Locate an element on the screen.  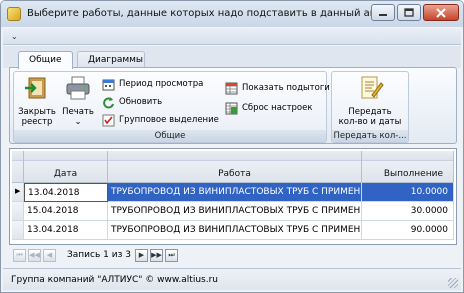
refresh-button: Обновить is located at coordinates (132, 102).